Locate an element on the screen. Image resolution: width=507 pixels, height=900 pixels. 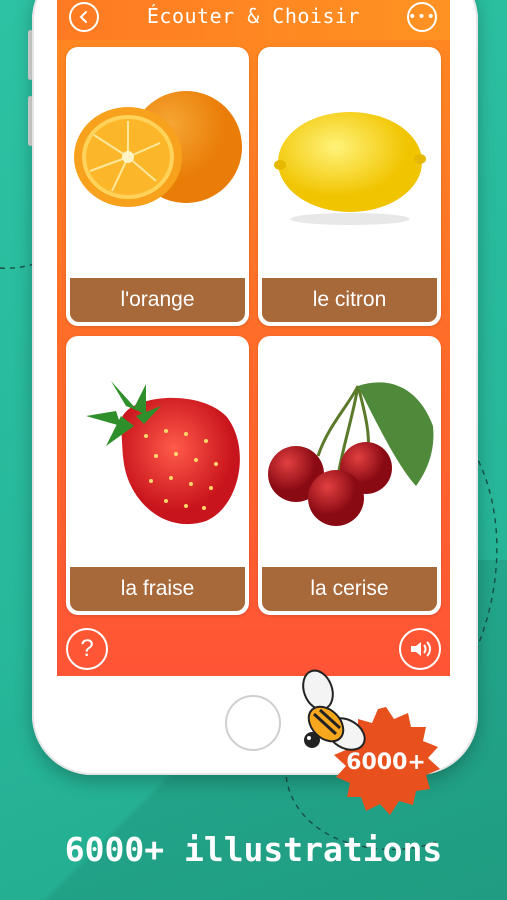
promo-caption: 6000+ illustrations is located at coordinates (253, 849).